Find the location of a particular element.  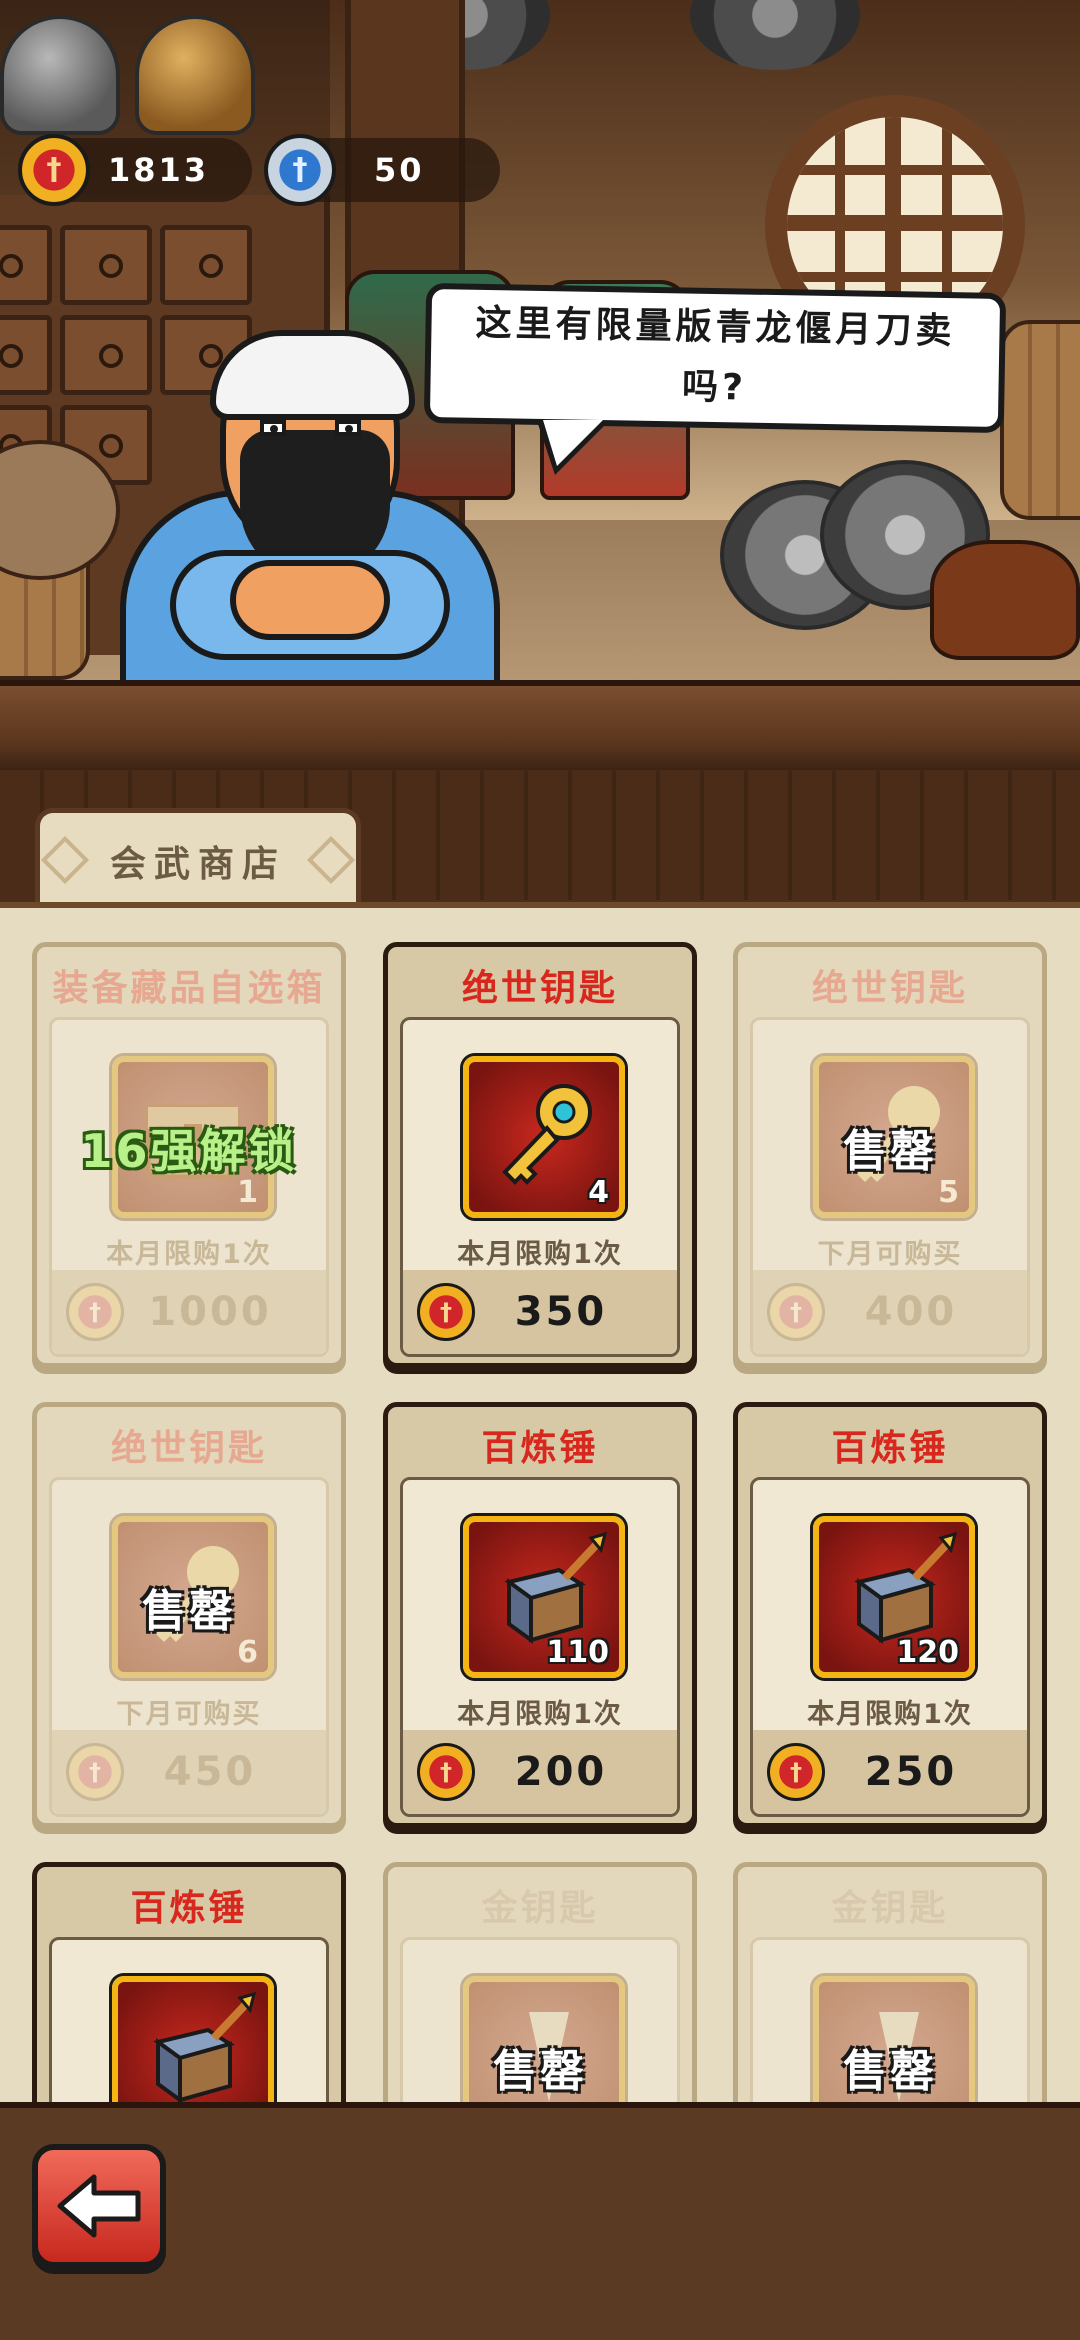

price-bar: † 200 is located at coordinates (540, 1772).